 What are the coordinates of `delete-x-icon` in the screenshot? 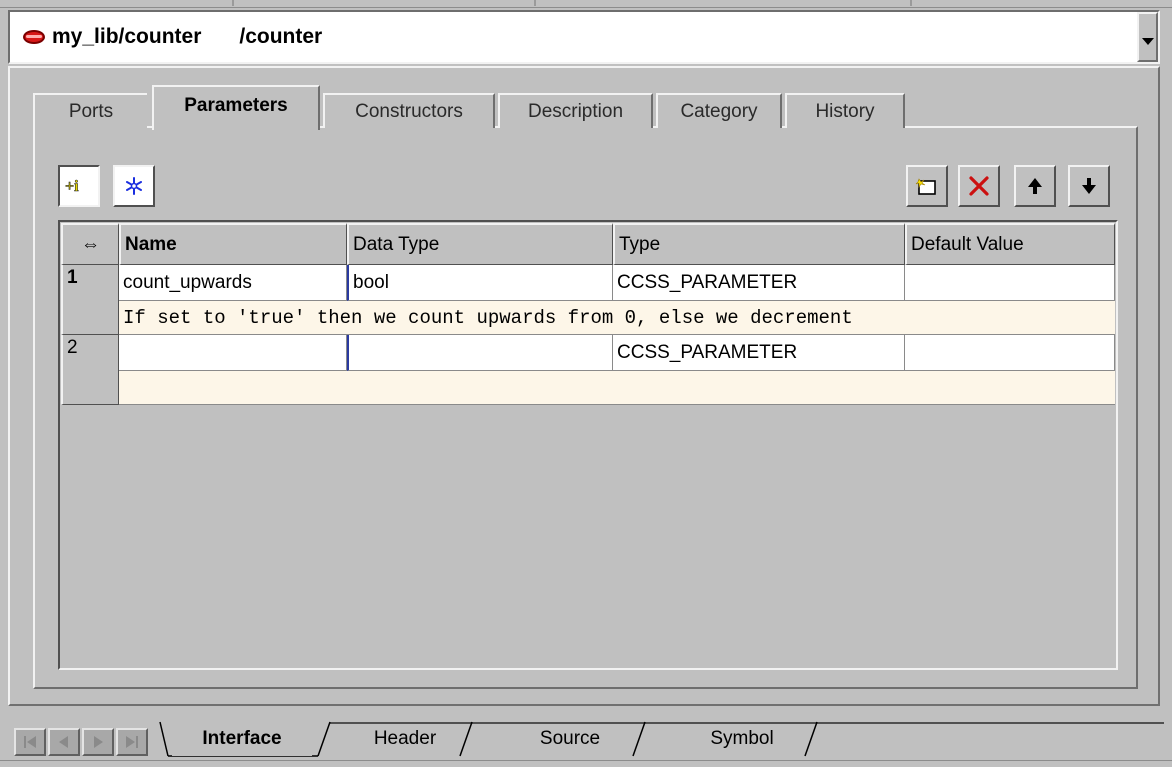 It's located at (979, 186).